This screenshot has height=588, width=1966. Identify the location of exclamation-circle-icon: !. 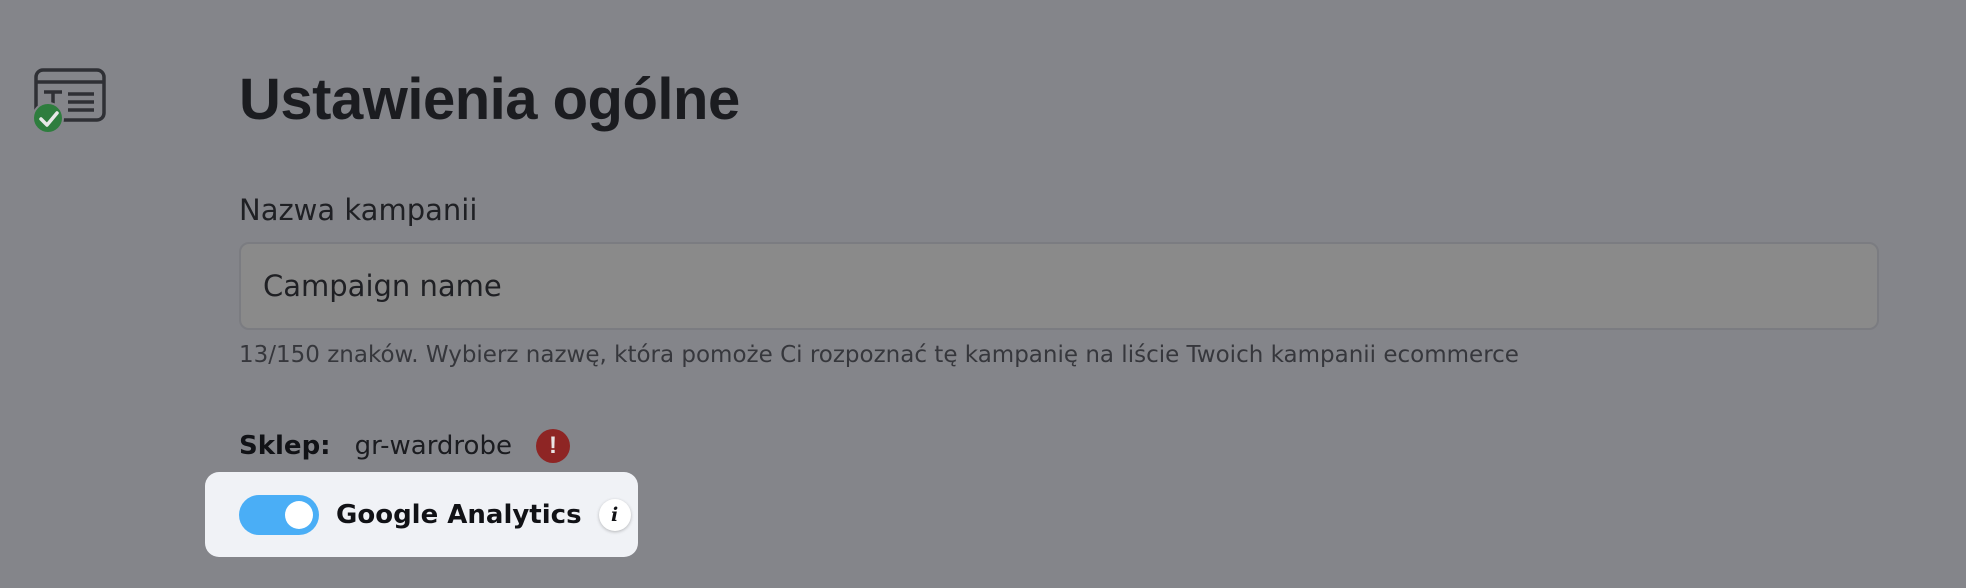
(552, 446).